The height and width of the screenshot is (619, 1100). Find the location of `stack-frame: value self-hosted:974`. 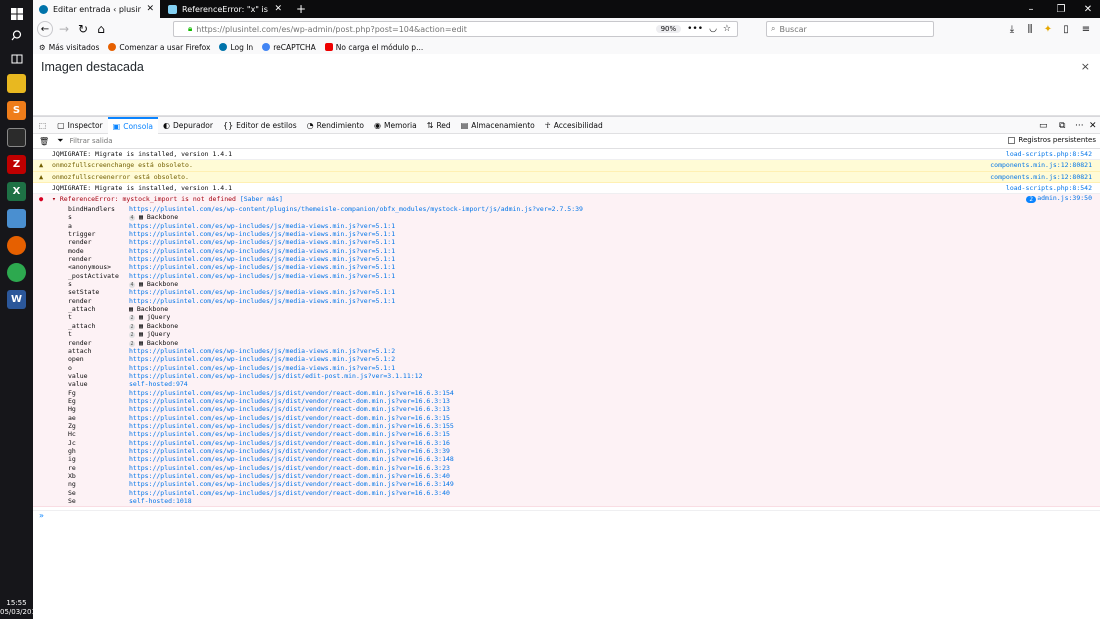

stack-frame: value self-hosted:974 is located at coordinates (325, 384).